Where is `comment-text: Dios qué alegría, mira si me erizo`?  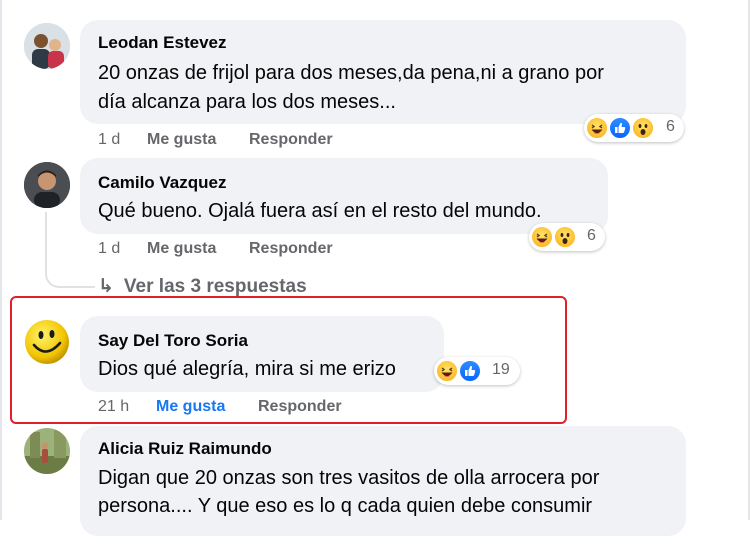
comment-text: Dios qué alegría, mira si me erizo is located at coordinates (247, 369).